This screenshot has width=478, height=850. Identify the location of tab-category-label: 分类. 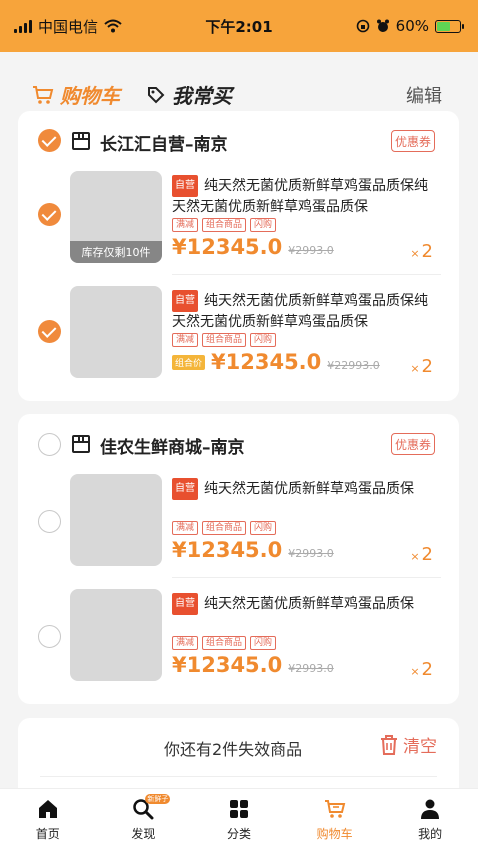
(238, 833).